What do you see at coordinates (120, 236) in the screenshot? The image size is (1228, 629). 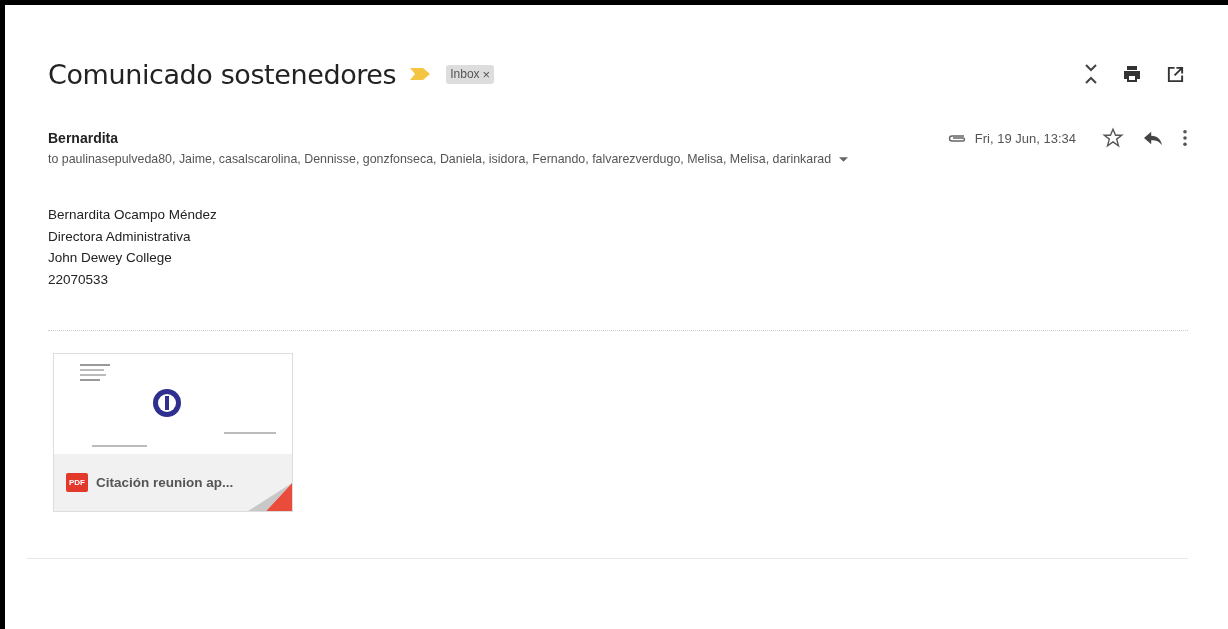 I see `signature-line: Directora Administrativa` at bounding box center [120, 236].